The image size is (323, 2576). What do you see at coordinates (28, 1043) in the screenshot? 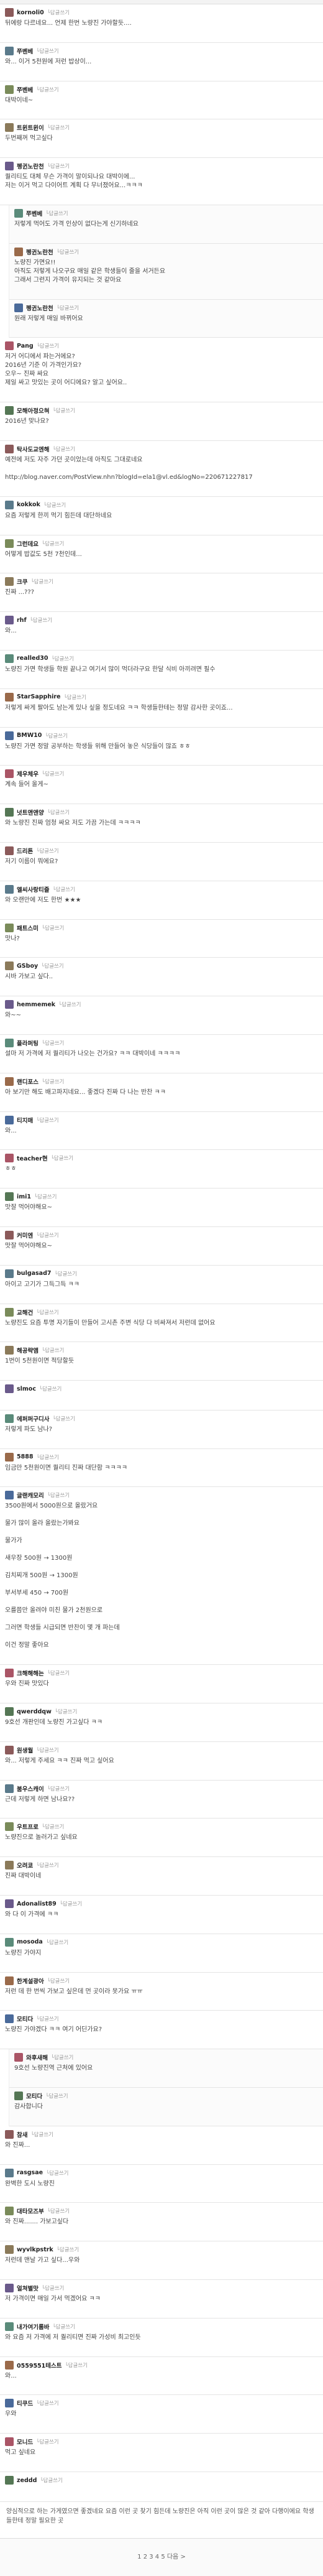
I see `comment-nickname: 플라퍼팅` at bounding box center [28, 1043].